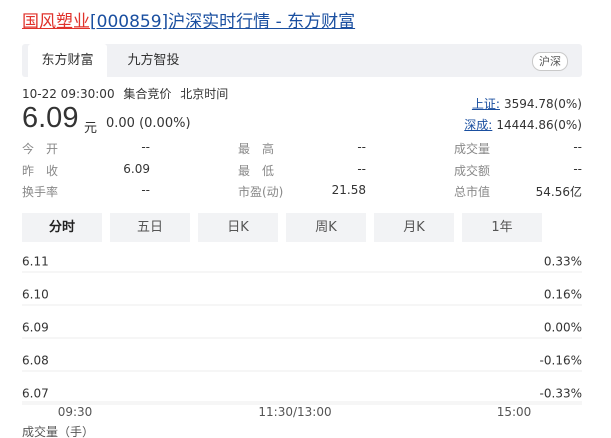  Describe the element at coordinates (238, 227) in the screenshot. I see `tab-daily-k: 日K` at that location.